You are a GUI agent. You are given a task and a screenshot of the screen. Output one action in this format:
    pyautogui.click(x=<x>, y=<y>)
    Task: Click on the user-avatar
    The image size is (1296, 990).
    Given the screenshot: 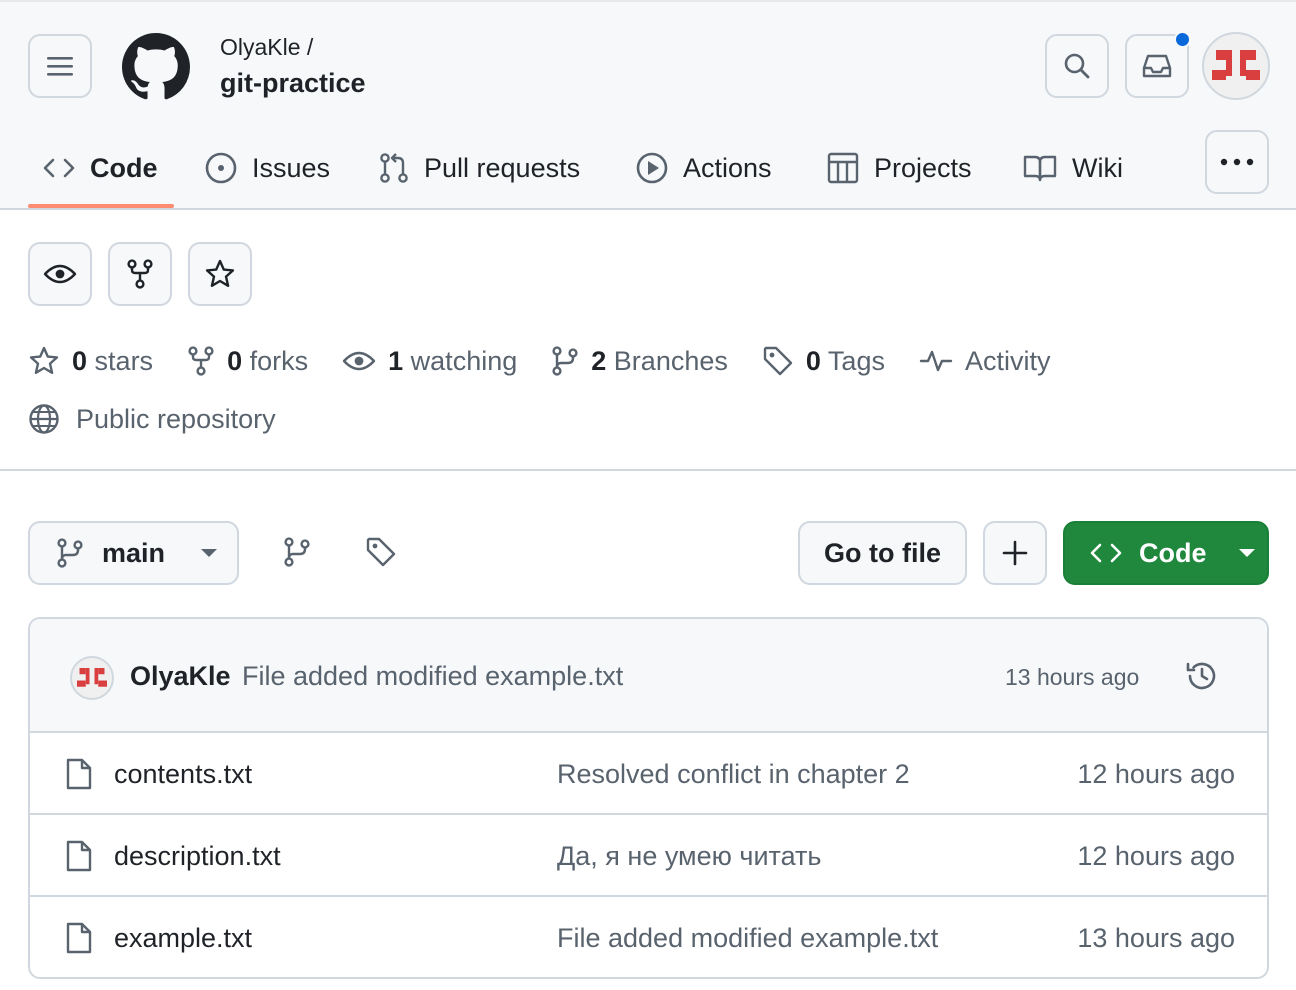 What is the action you would take?
    pyautogui.click(x=1236, y=66)
    